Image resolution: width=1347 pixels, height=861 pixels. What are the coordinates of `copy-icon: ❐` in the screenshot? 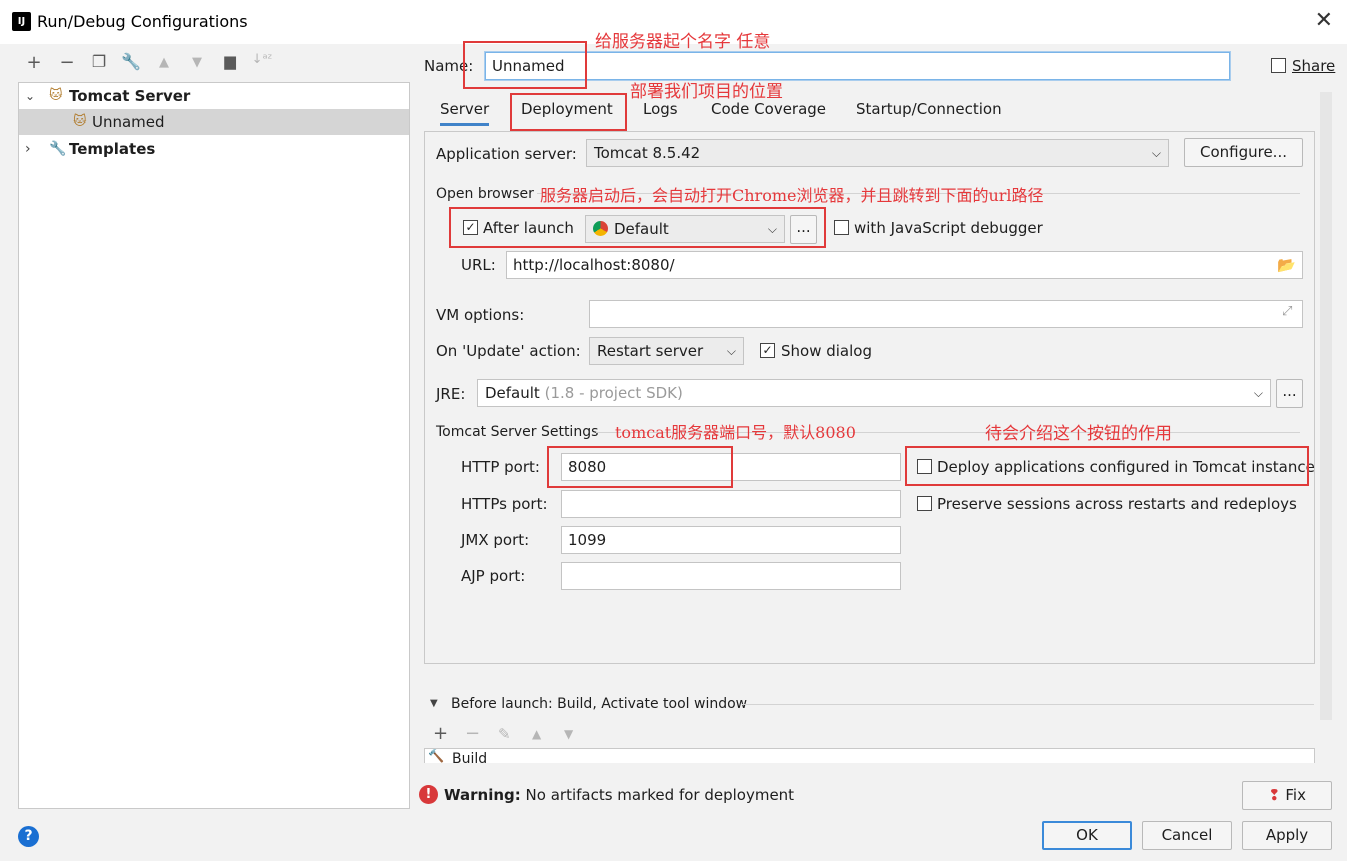 It's located at (99, 61).